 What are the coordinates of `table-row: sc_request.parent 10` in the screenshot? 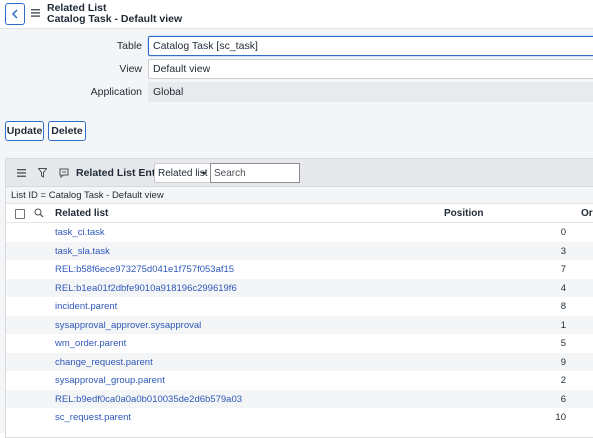 It's located at (299, 417).